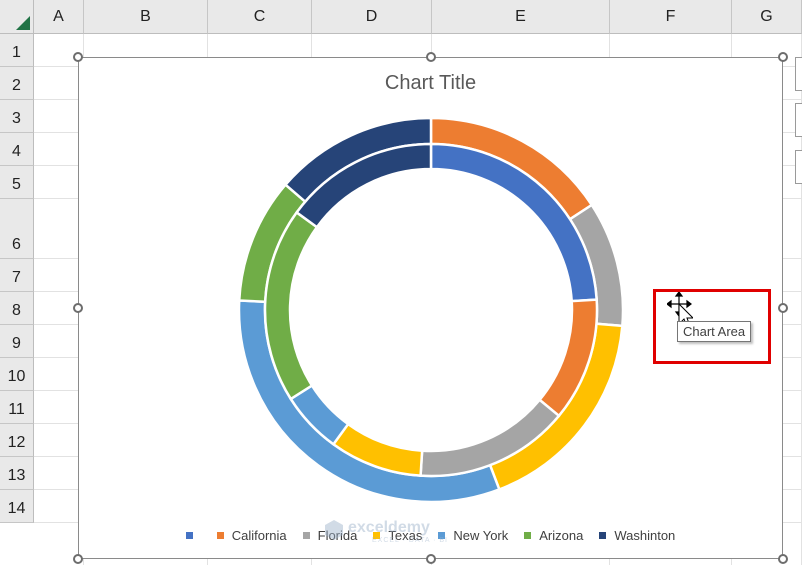  What do you see at coordinates (714, 331) in the screenshot?
I see `chart-area-tooltip: Chart Area` at bounding box center [714, 331].